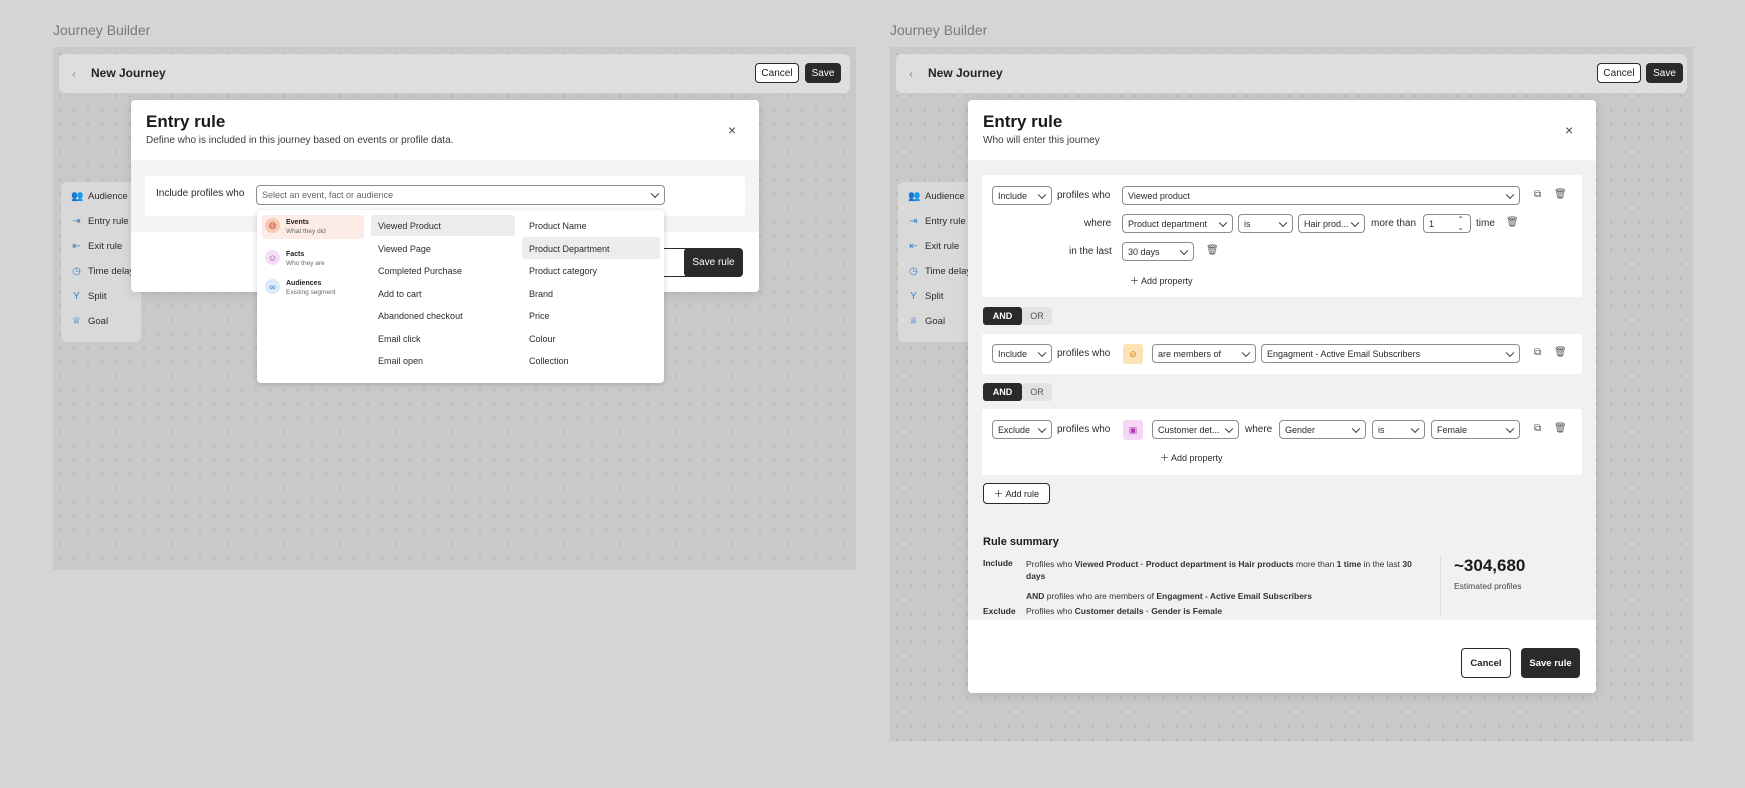  What do you see at coordinates (409, 226) in the screenshot?
I see `event-option: Viewed Product` at bounding box center [409, 226].